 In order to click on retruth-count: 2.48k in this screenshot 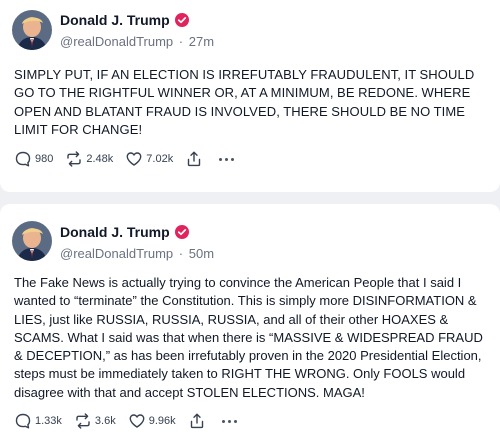, I will do `click(100, 159)`.